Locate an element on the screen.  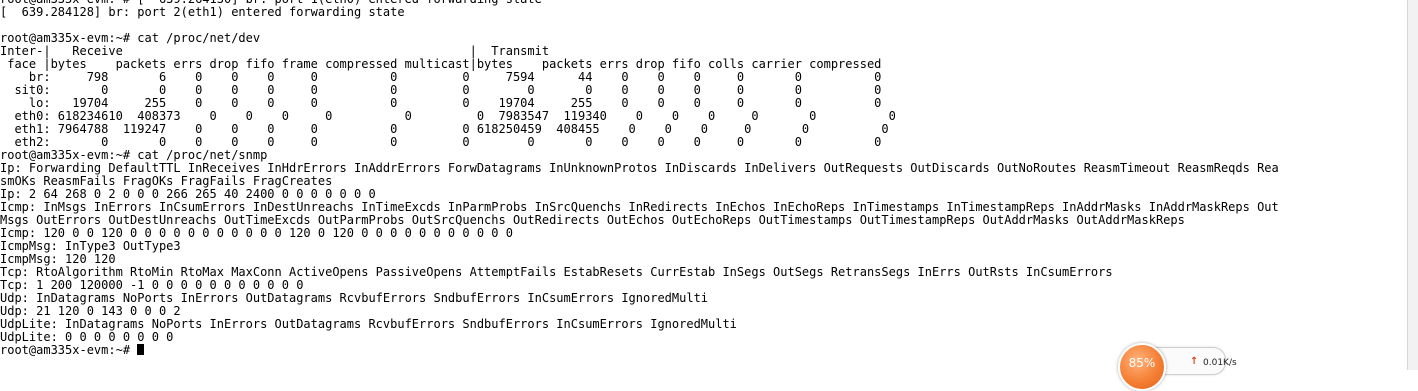
text-cursor is located at coordinates (141, 349).